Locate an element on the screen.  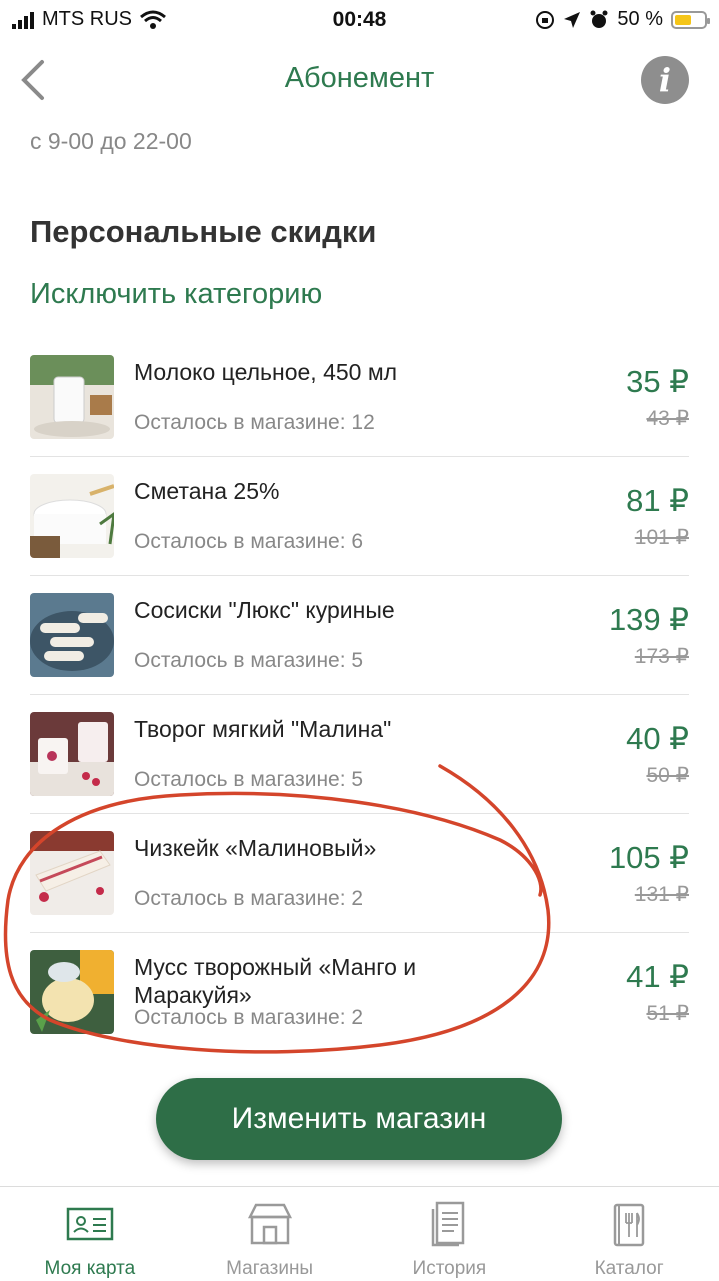
status-right: 50 % is located at coordinates (622, 19).